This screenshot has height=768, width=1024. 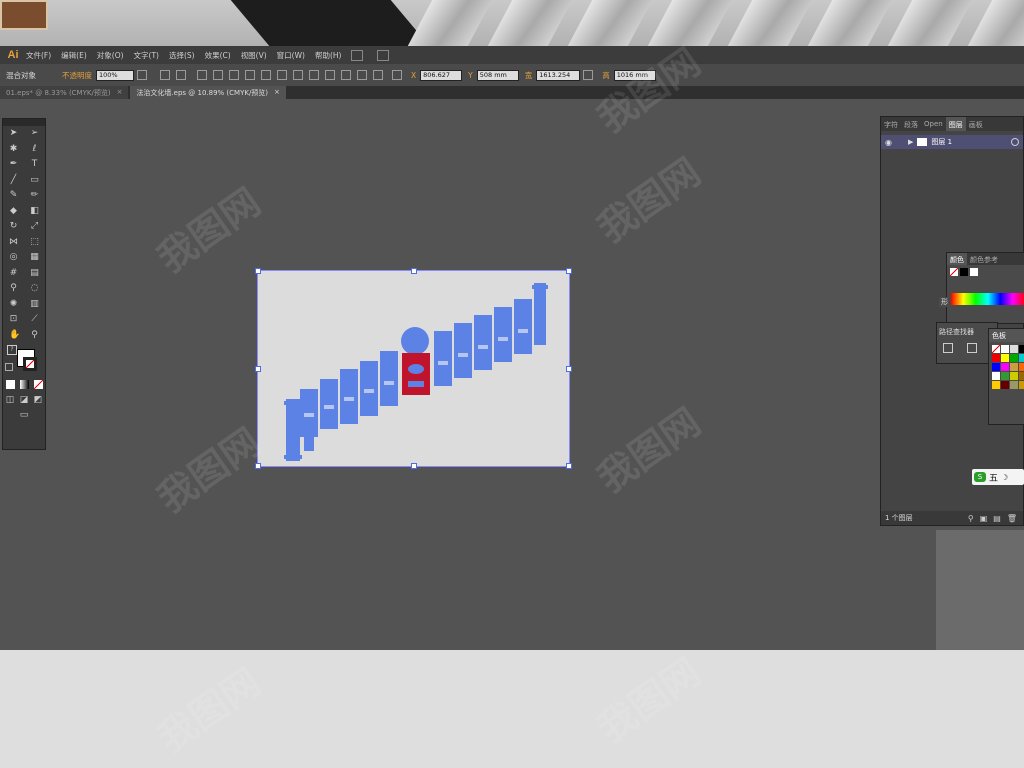 What do you see at coordinates (13, 257) in the screenshot?
I see `shape-builder-tool-icon: ◎` at bounding box center [13, 257].